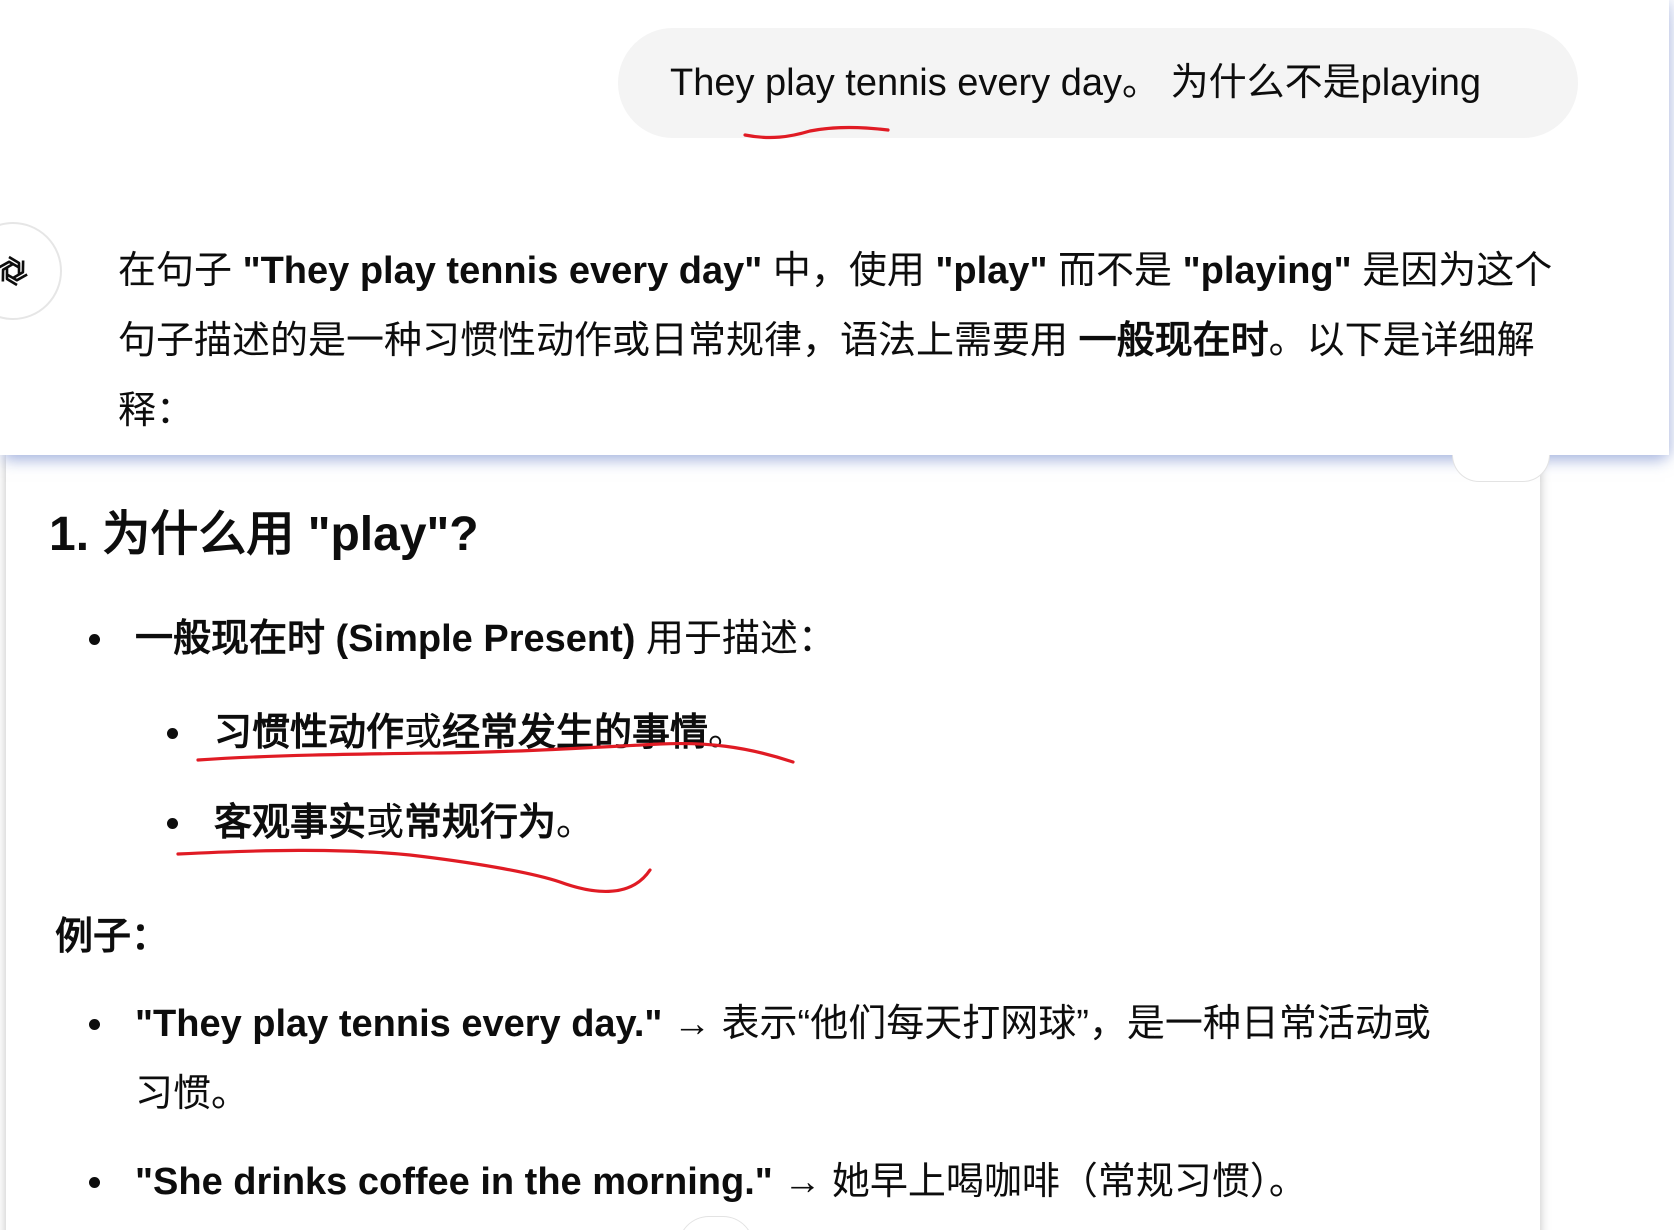  Describe the element at coordinates (1039, 1182) in the screenshot. I see `example-2-explanation: → 她早上喝咖啡（常规习惯）。` at that location.